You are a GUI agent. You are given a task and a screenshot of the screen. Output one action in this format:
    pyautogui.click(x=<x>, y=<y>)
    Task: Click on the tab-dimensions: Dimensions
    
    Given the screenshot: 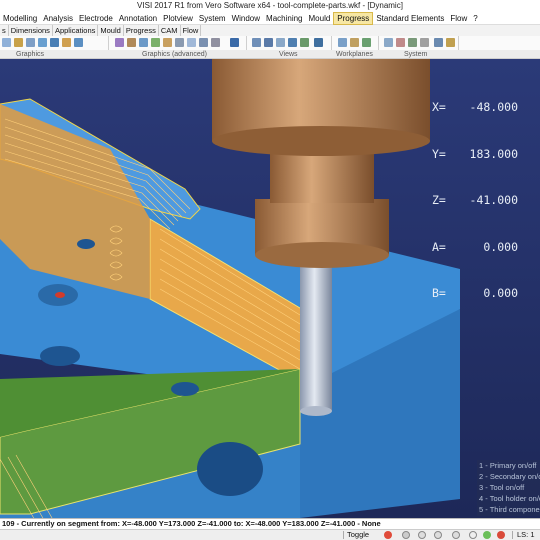 What is the action you would take?
    pyautogui.click(x=31, y=30)
    